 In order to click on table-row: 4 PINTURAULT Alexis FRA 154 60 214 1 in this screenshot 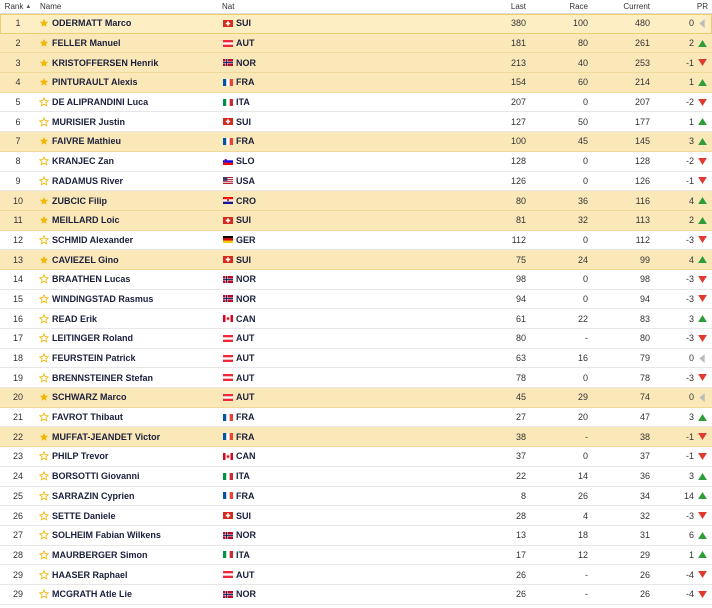, I will do `click(356, 83)`.